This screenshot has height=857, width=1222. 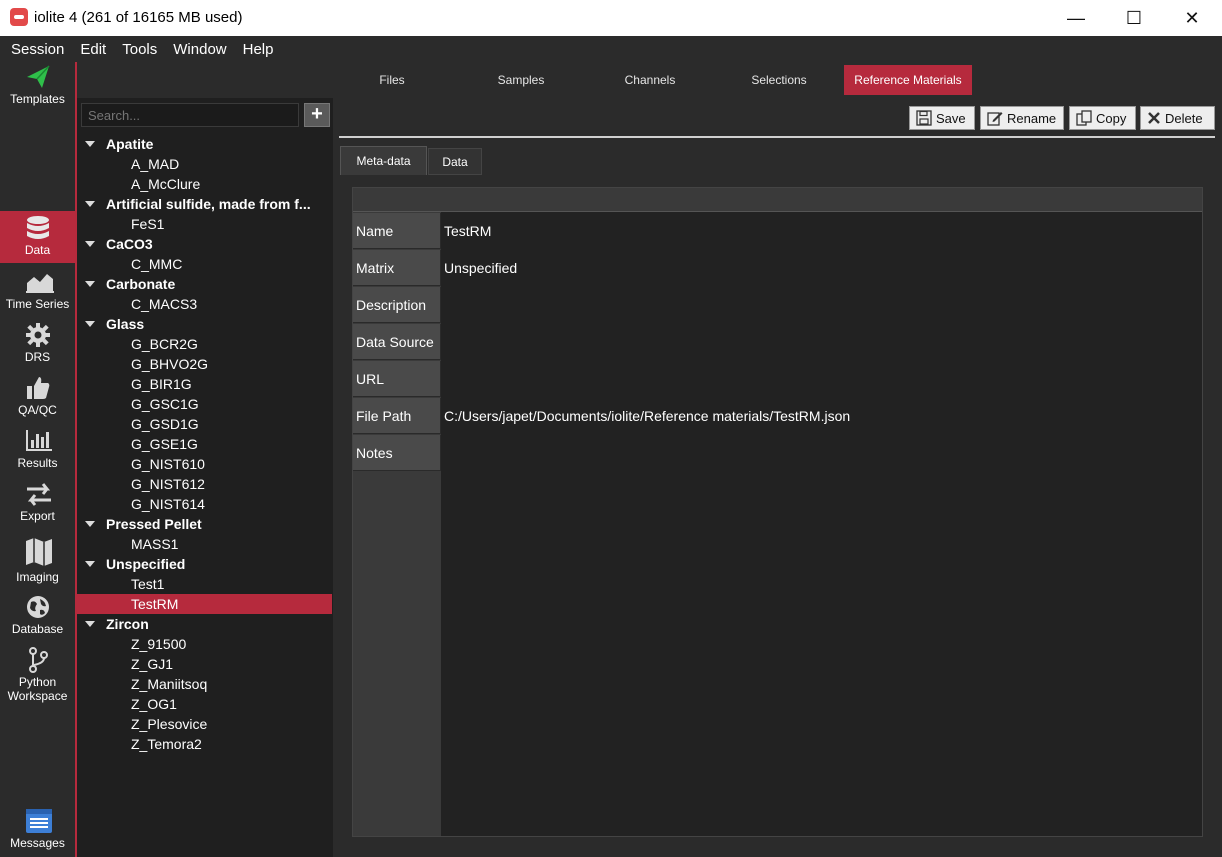 What do you see at coordinates (908, 80) in the screenshot?
I see `tab-reference-materials: Reference Materials` at bounding box center [908, 80].